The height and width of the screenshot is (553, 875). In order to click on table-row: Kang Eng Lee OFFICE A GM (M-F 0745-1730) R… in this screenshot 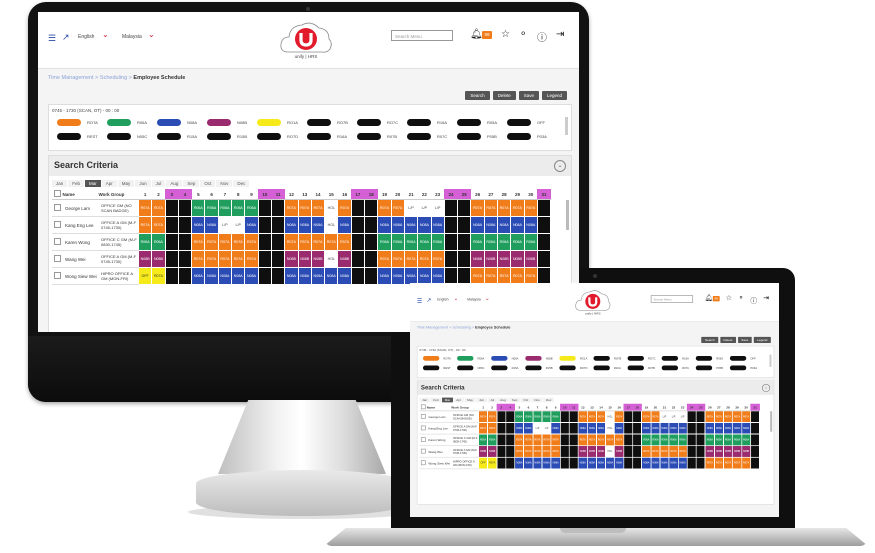, I will do `click(302, 225)`.